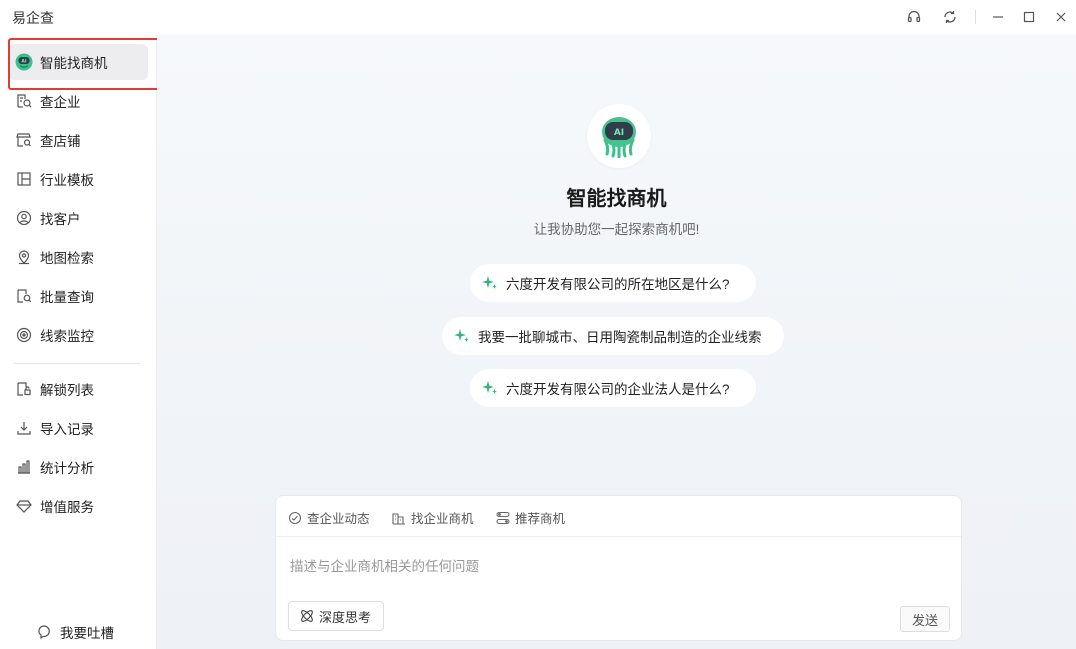  I want to click on composer-tabs: 查企业动态 找企业商机 推荐商机, so click(618, 516).